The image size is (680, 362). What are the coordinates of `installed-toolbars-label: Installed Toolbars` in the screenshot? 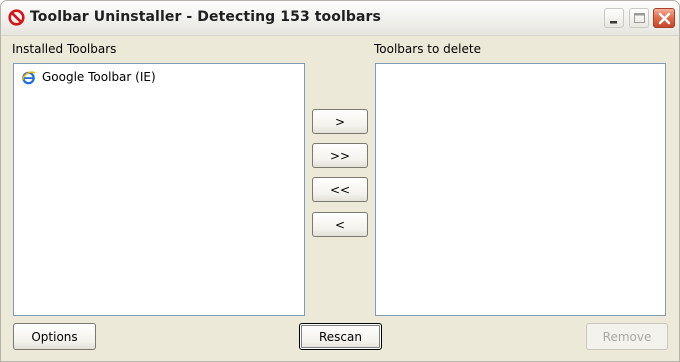 It's located at (64, 49).